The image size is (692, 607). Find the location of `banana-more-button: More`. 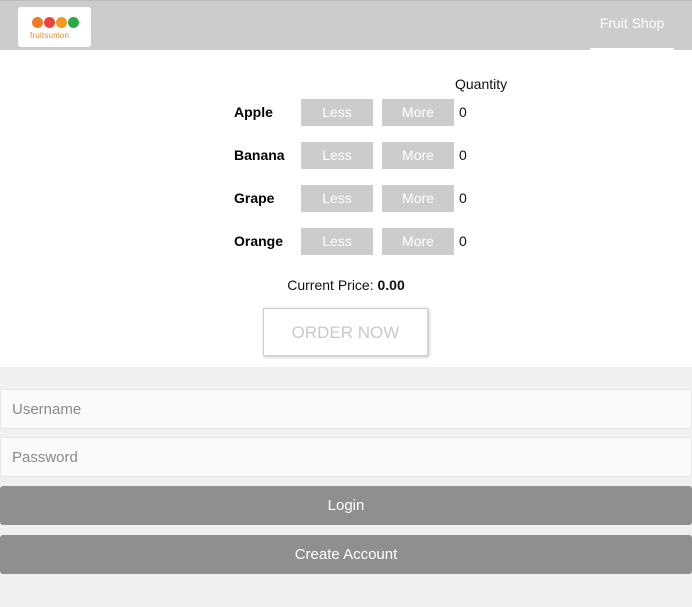

banana-more-button: More is located at coordinates (418, 155).